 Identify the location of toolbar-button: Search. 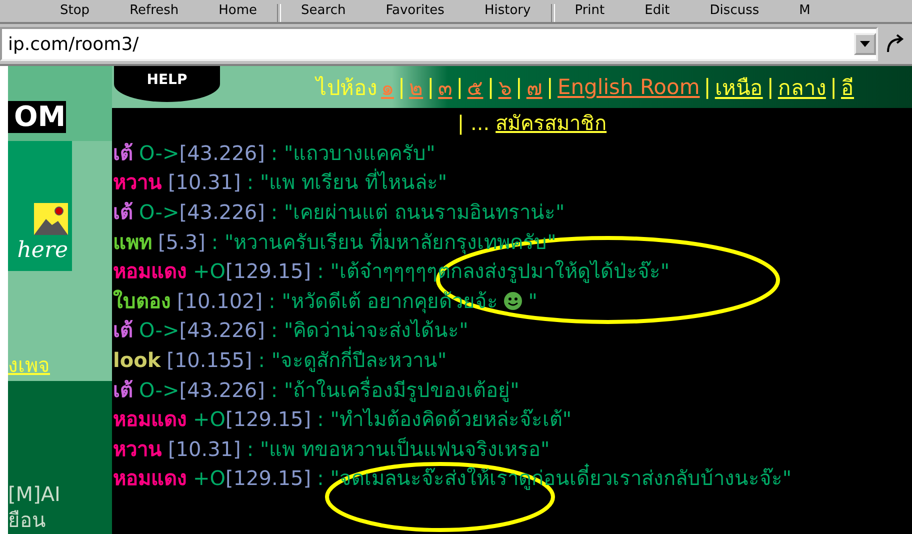
(323, 11).